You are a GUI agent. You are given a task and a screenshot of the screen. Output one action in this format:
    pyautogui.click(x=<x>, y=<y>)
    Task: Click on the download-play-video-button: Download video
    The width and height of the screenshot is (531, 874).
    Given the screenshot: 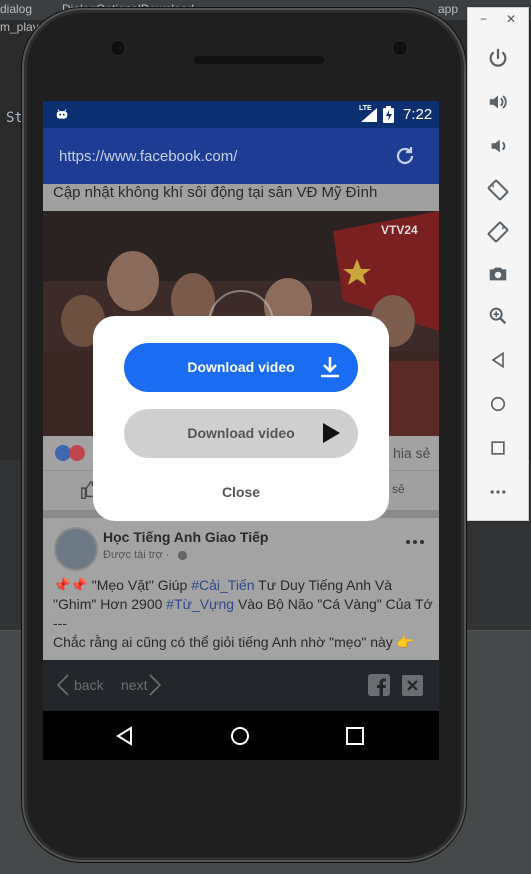 What is the action you would take?
    pyautogui.click(x=241, y=433)
    